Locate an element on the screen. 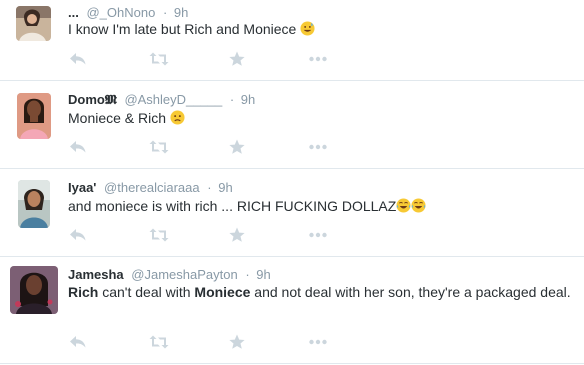  author-name: Iyaa' is located at coordinates (82, 187).